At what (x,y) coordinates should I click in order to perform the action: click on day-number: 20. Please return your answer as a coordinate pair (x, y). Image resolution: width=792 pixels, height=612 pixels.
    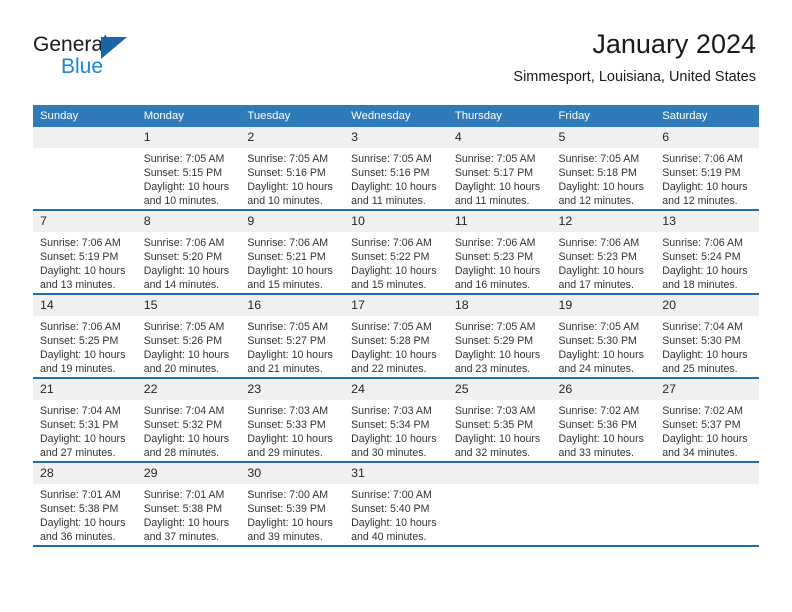
    Looking at the image, I should click on (707, 305).